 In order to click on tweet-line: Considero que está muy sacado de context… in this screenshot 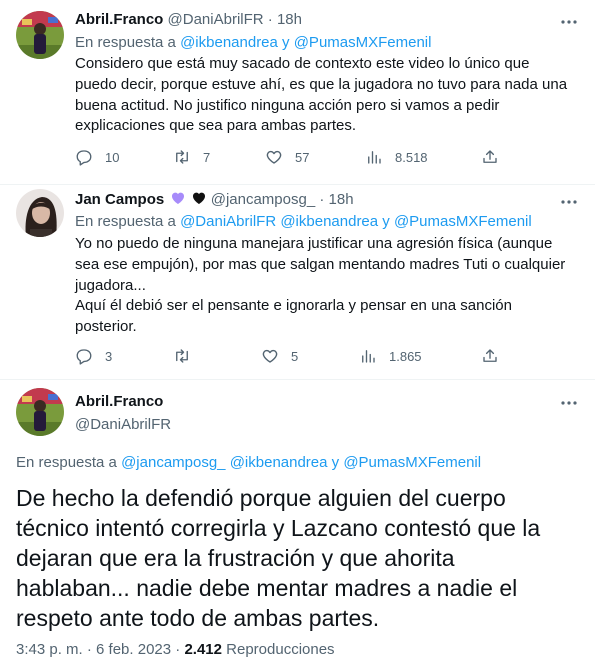, I will do `click(302, 63)`.